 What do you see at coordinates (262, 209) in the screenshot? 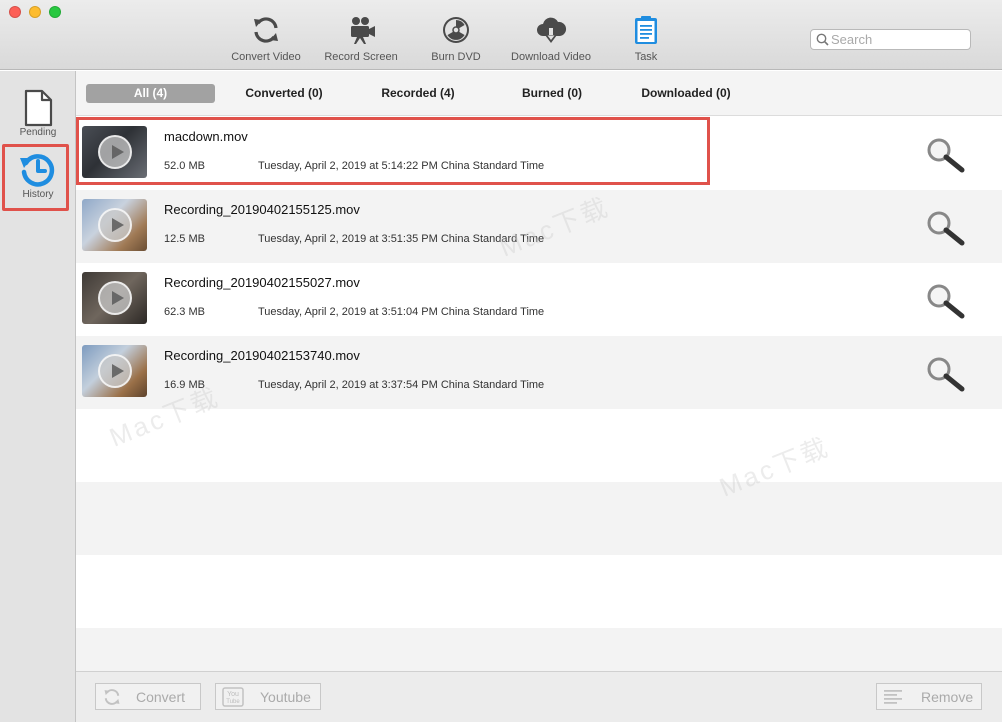
I see `file-name: Recording_20190402155125.mov` at bounding box center [262, 209].